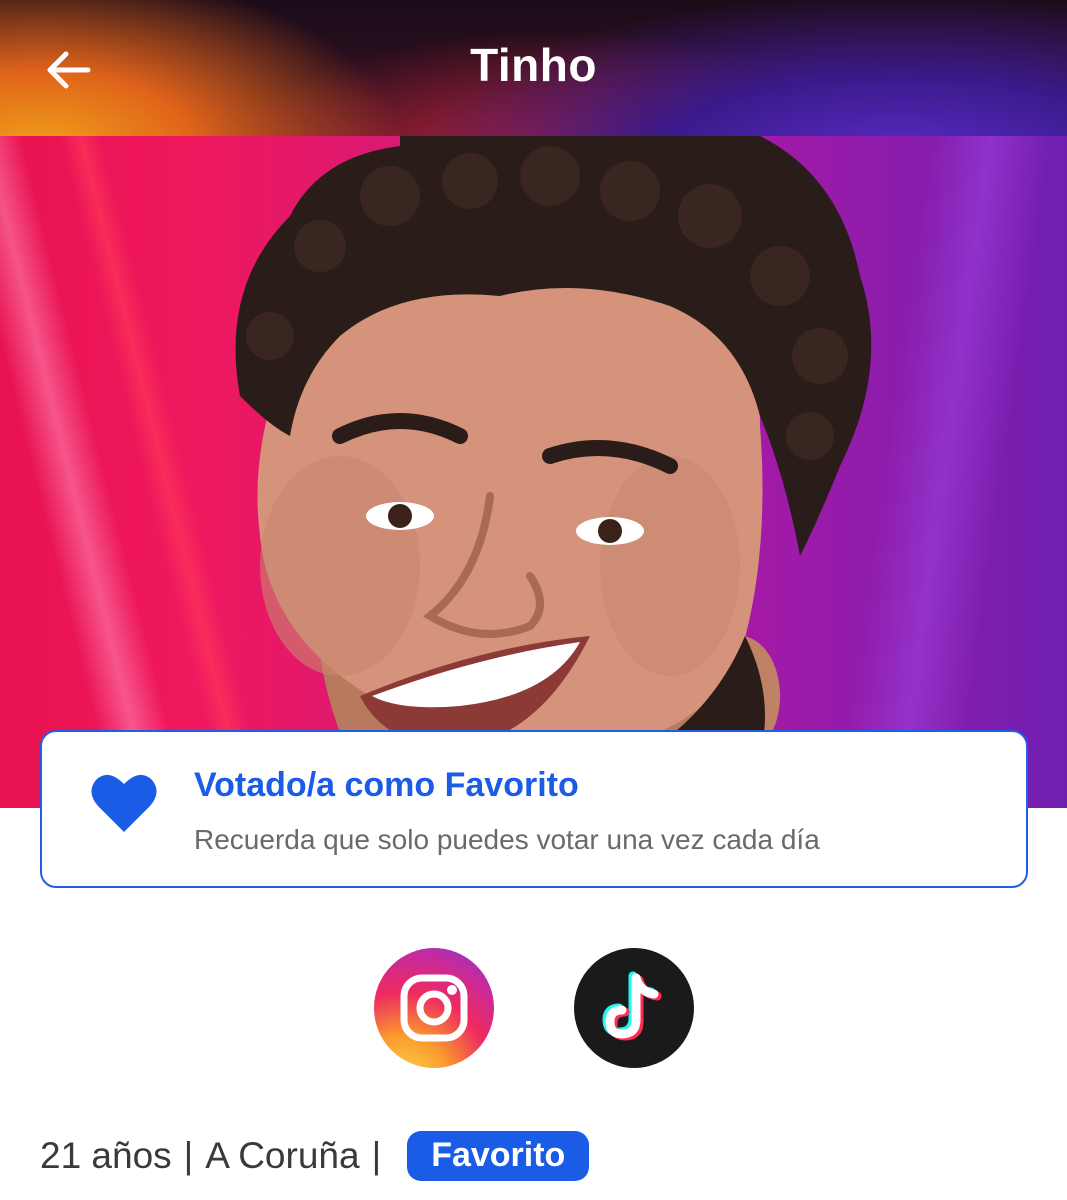  I want to click on instagram-icon, so click(434, 1008).